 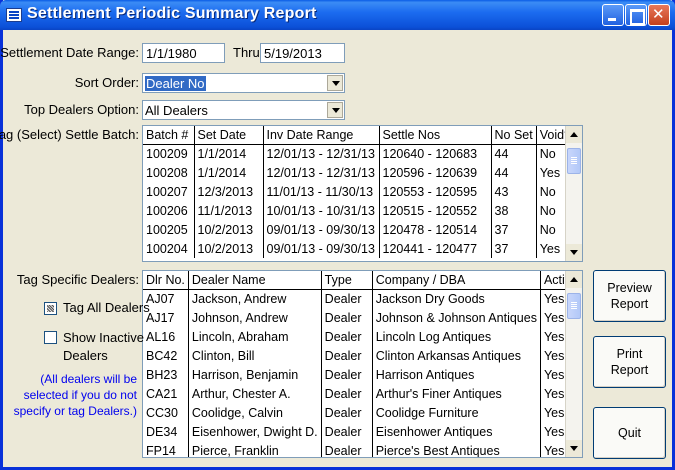 I want to click on dealer-col-dlr-no: Dlr No., so click(x=166, y=280).